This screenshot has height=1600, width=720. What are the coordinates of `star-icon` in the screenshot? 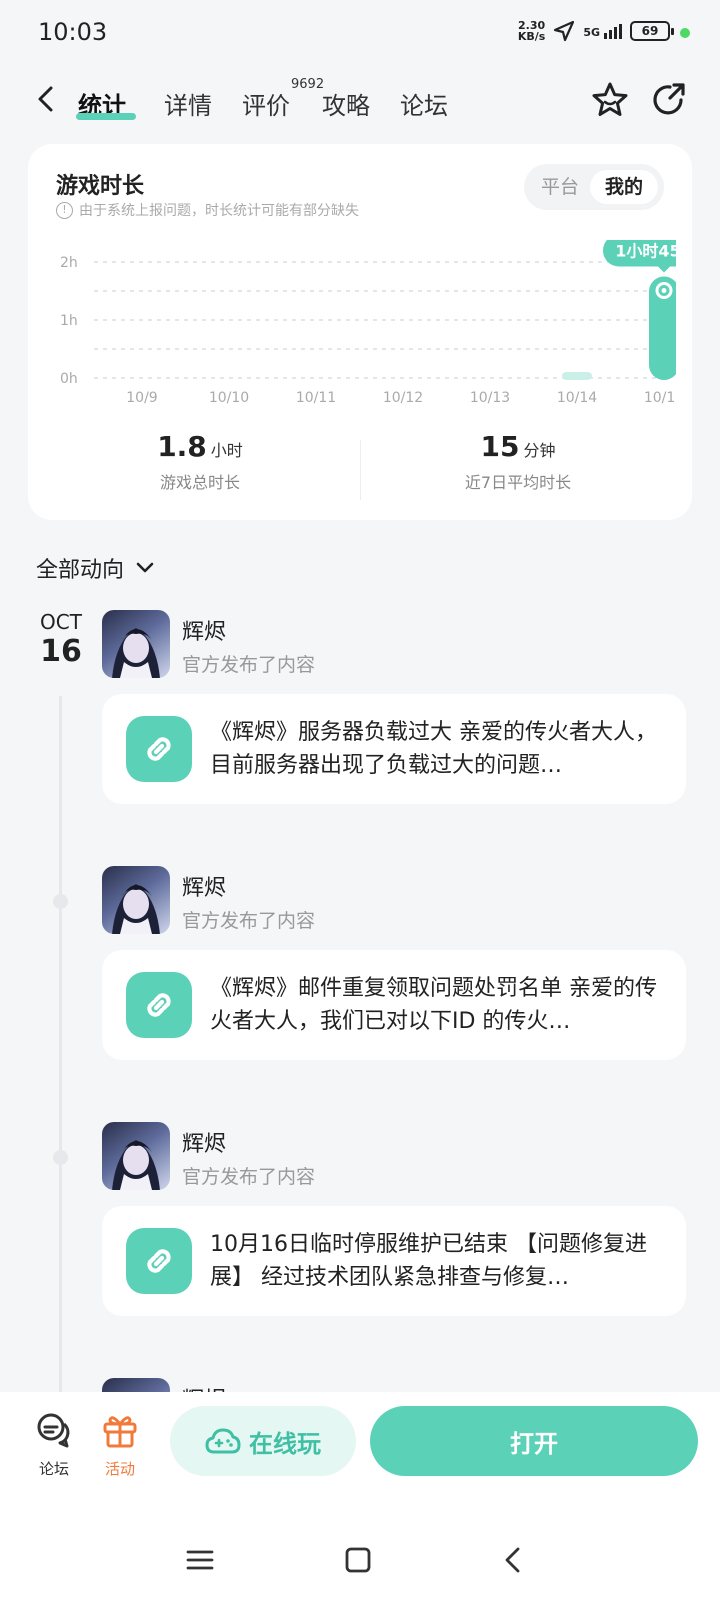 It's located at (610, 100).